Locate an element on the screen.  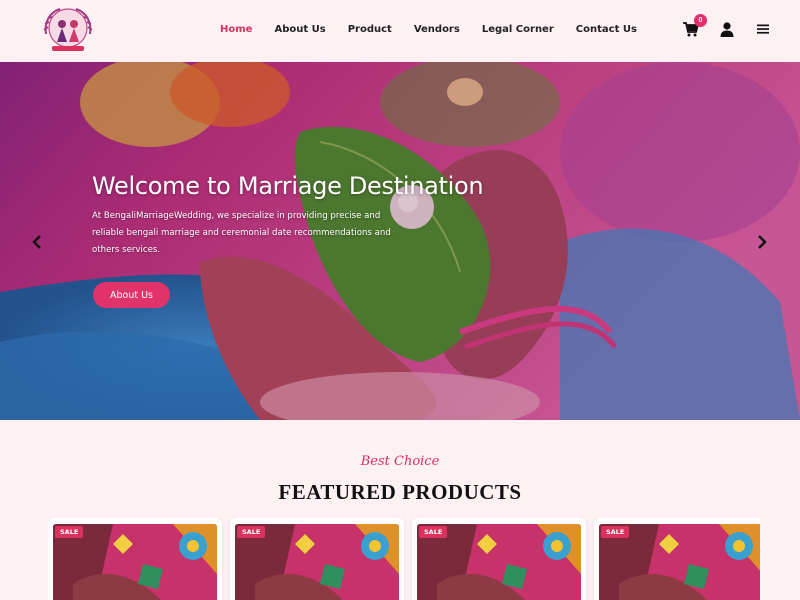
cart-count-badge: 0 is located at coordinates (700, 20).